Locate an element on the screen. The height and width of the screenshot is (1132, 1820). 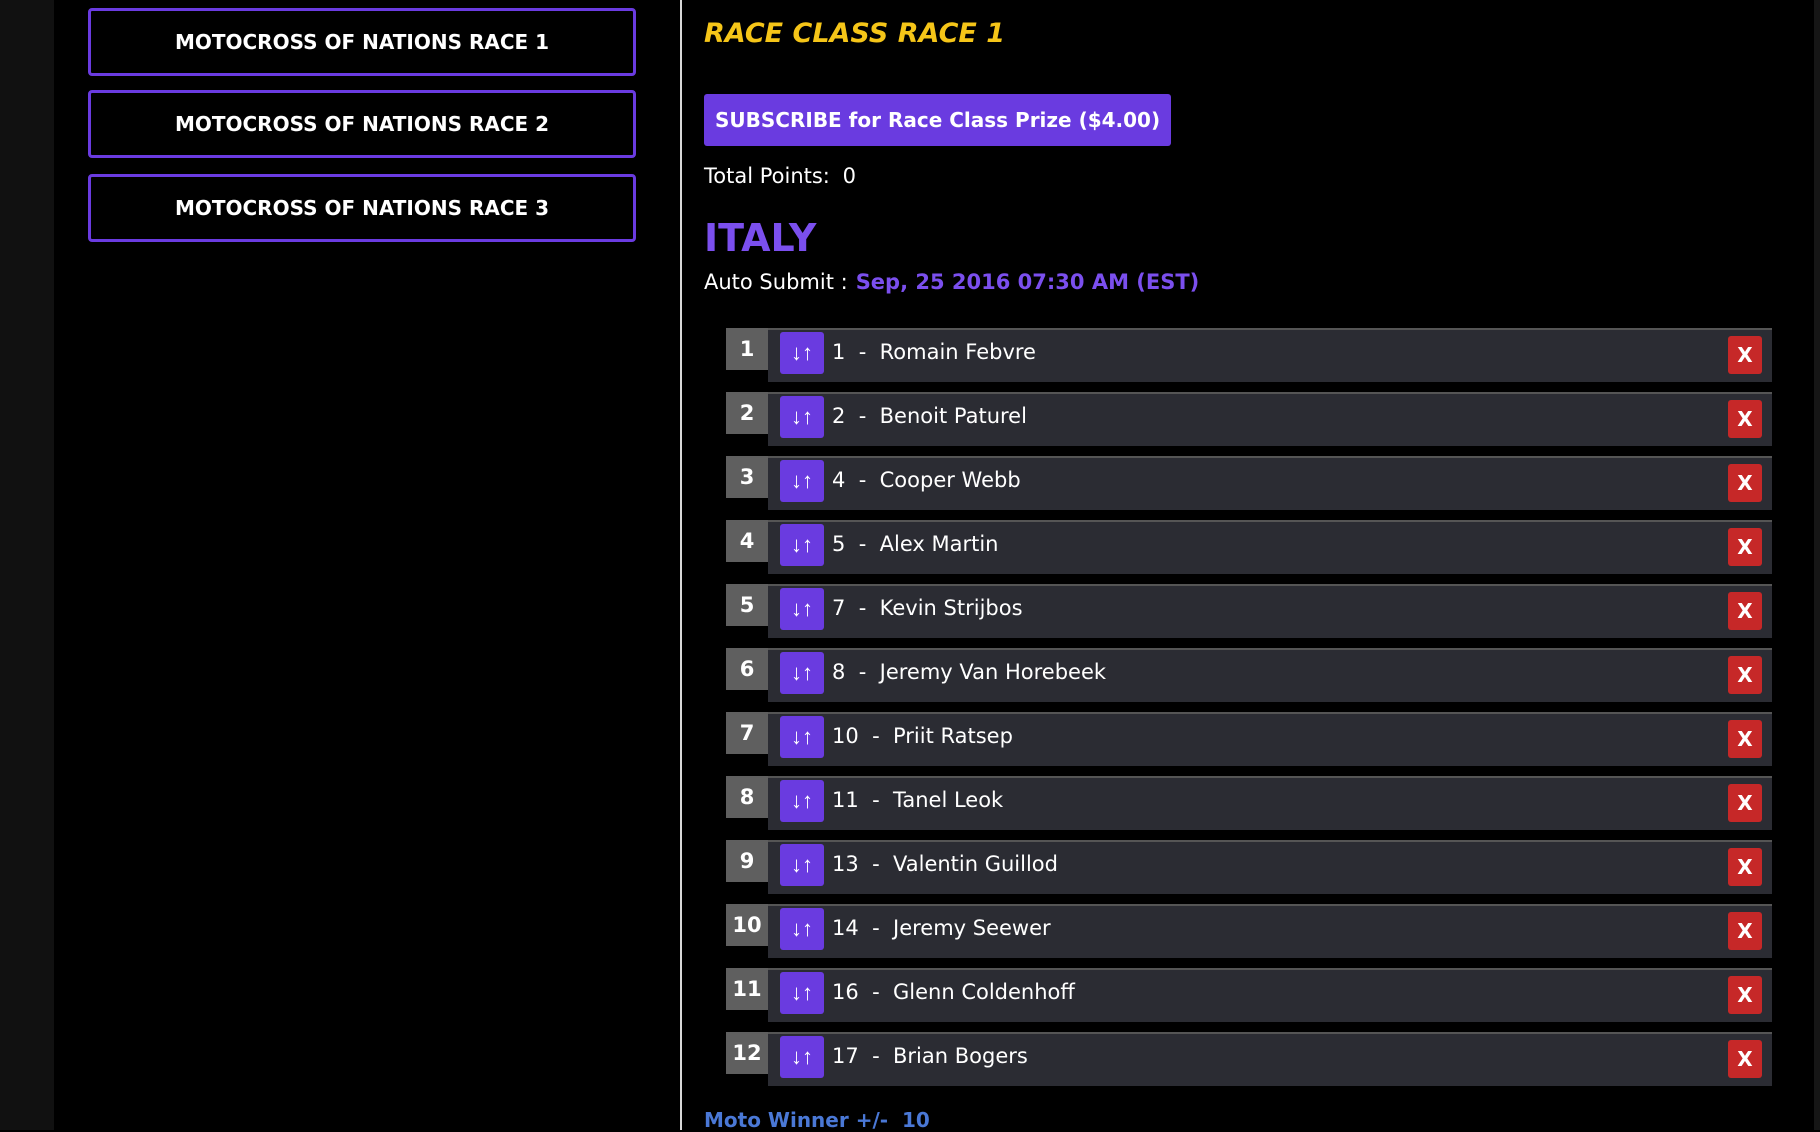
divider is located at coordinates (681, 565).